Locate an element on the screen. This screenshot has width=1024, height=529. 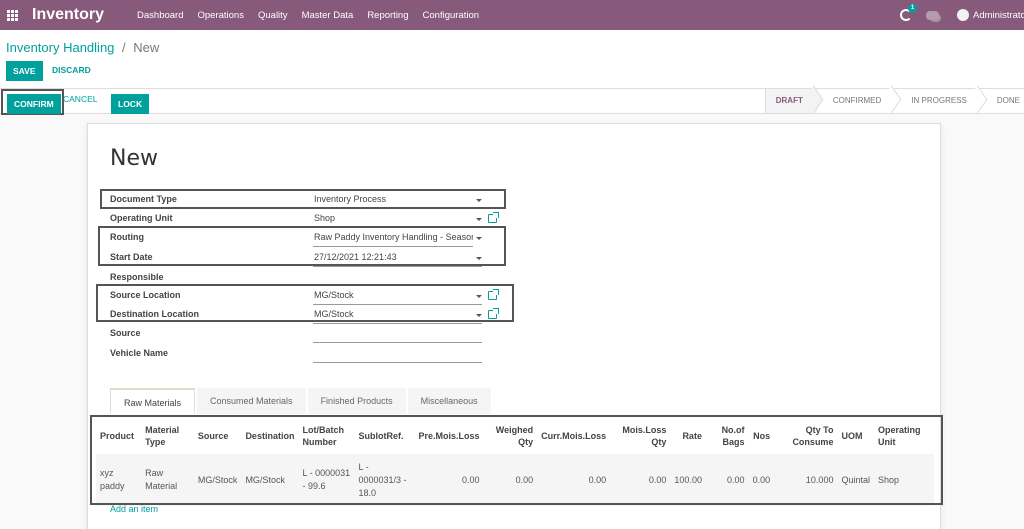
destination-location-label: Destination Location is located at coordinates (155, 314).